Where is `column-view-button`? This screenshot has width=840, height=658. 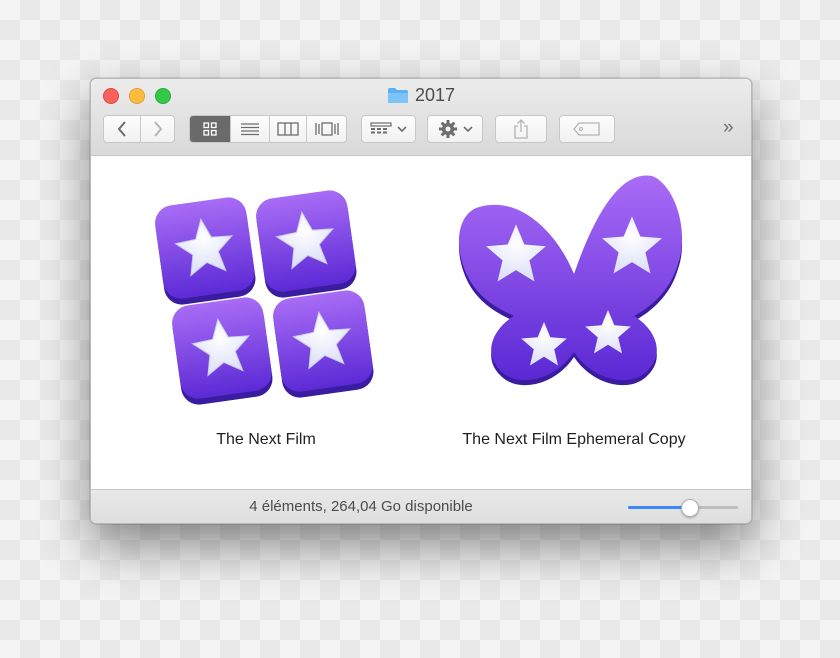 column-view-button is located at coordinates (287, 129).